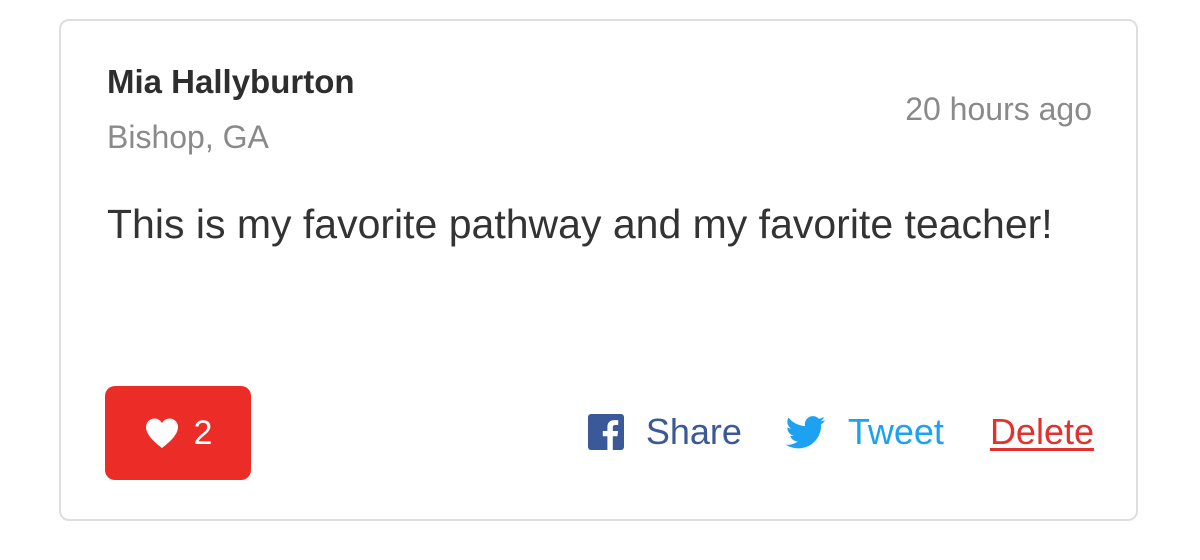 This screenshot has height=560, width=1200. I want to click on facebook-icon, so click(605, 432).